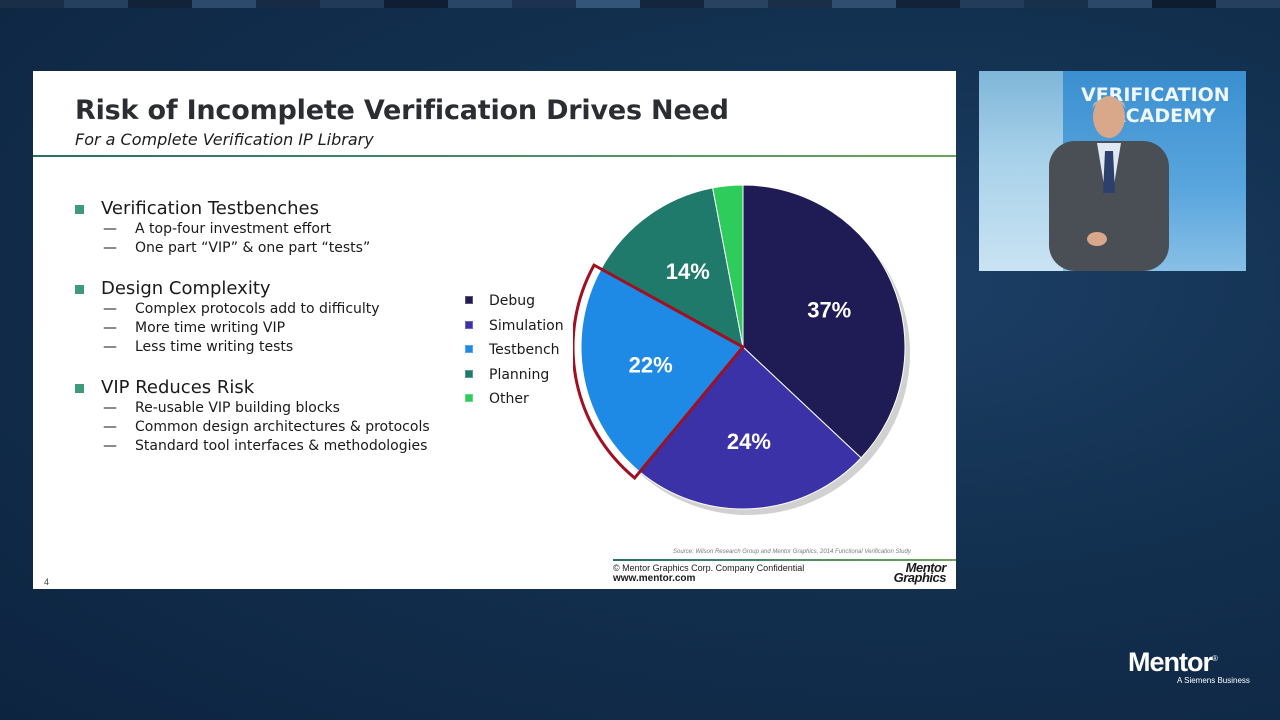 The height and width of the screenshot is (720, 1280). What do you see at coordinates (224, 139) in the screenshot?
I see `slide-subtitle: For a Complete Verification IP Library` at bounding box center [224, 139].